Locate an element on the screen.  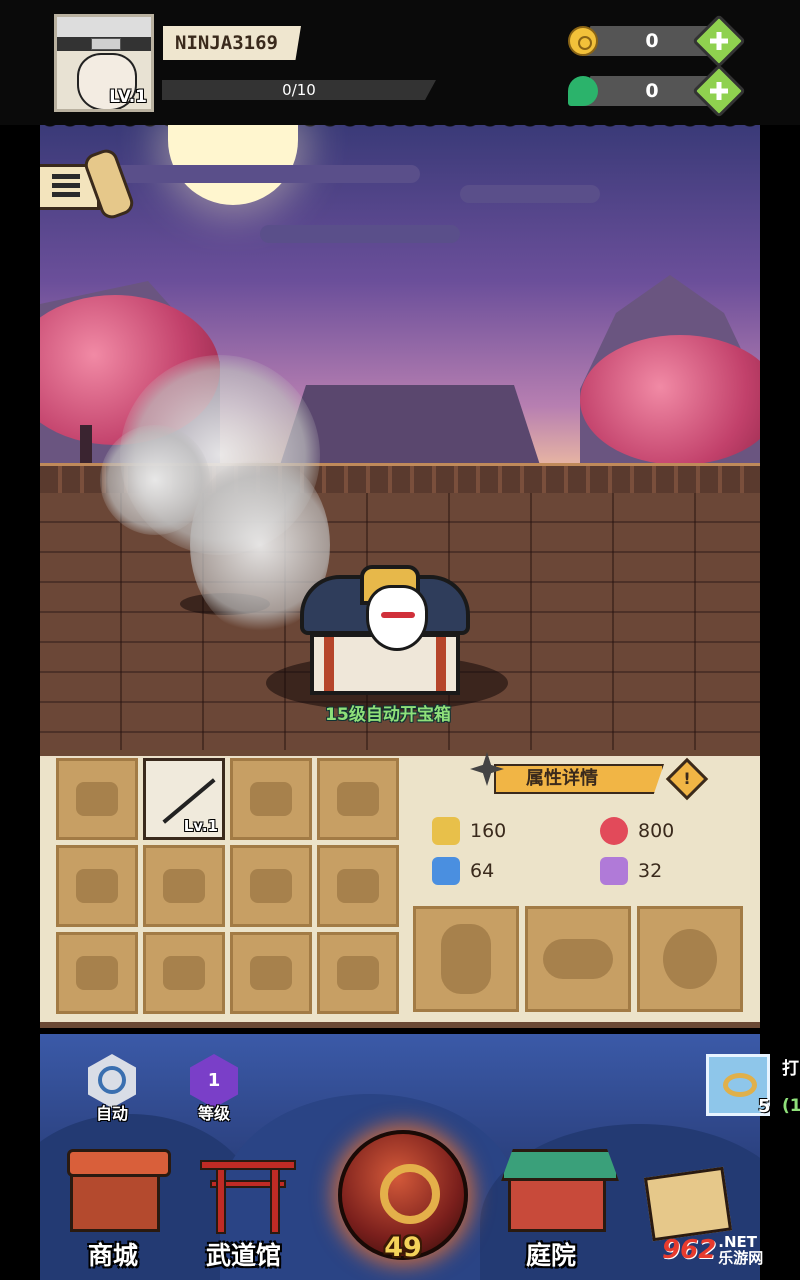
attribute-details-header: 属性详情 is located at coordinates (570, 773).